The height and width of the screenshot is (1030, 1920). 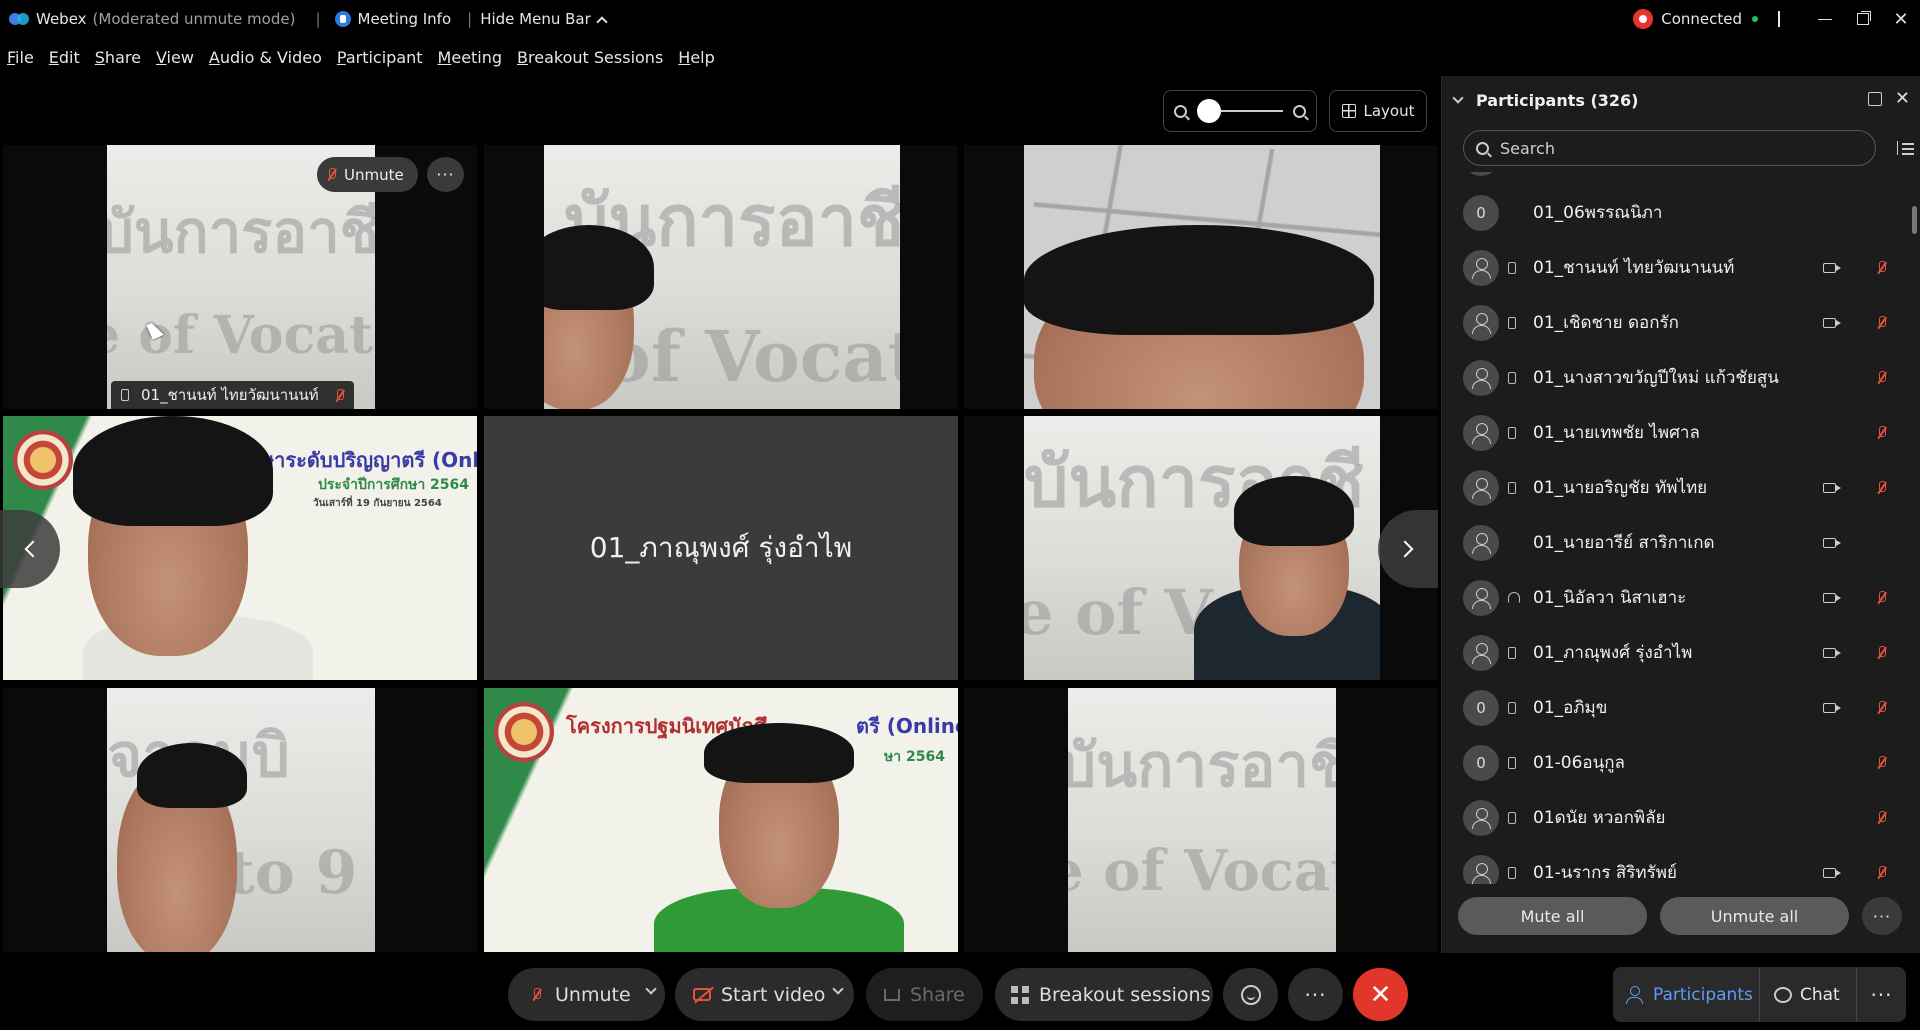 I want to click on menu-audio-video: Audio & Video, so click(x=265, y=57).